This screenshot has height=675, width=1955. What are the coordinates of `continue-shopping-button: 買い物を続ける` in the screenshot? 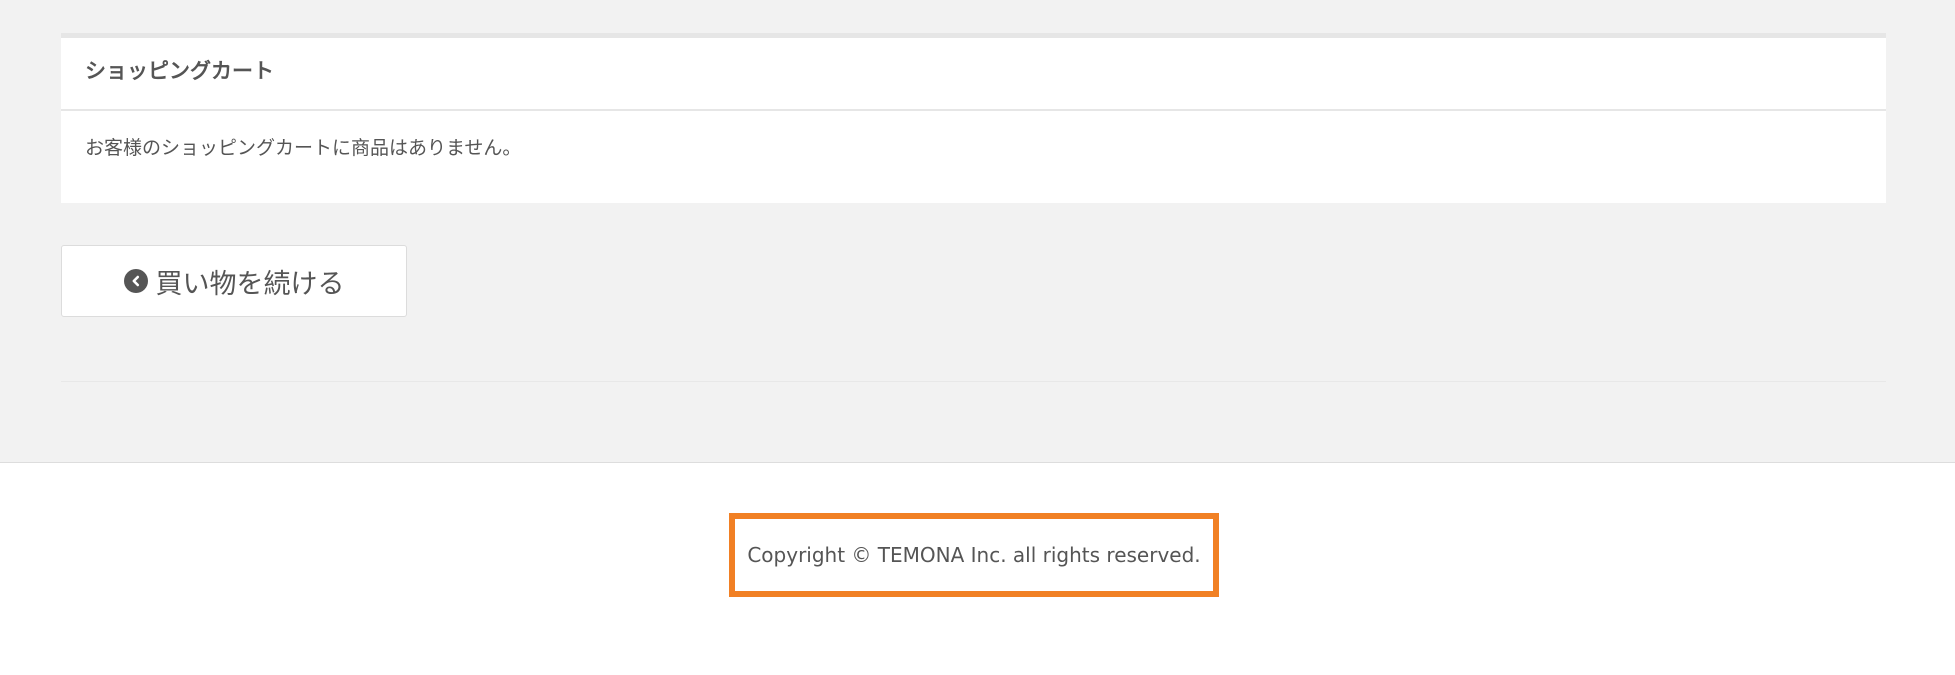 It's located at (234, 281).